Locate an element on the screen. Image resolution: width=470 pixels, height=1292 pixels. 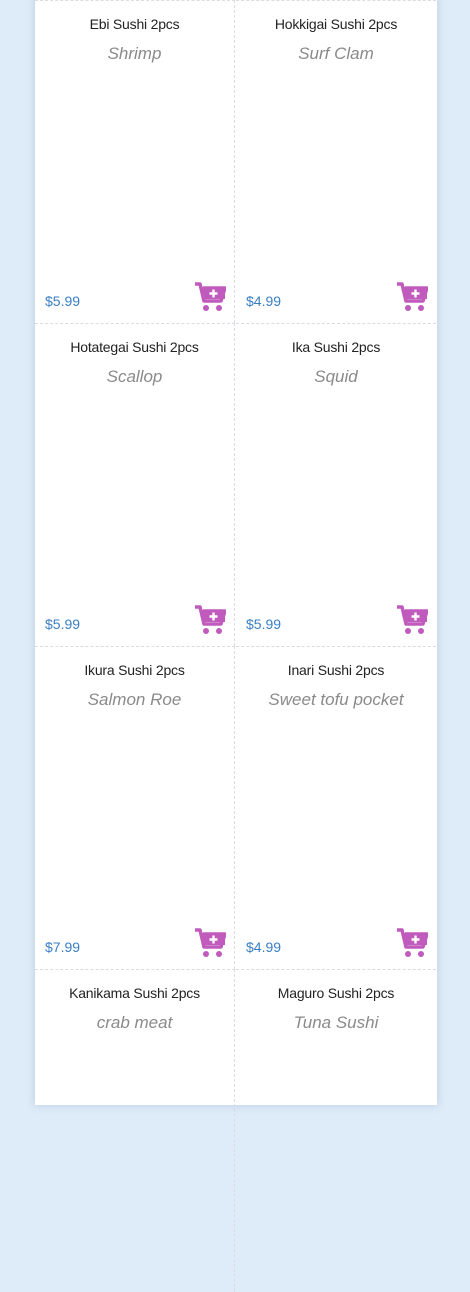
item-description: Sweet tofu pocket is located at coordinates (336, 699).